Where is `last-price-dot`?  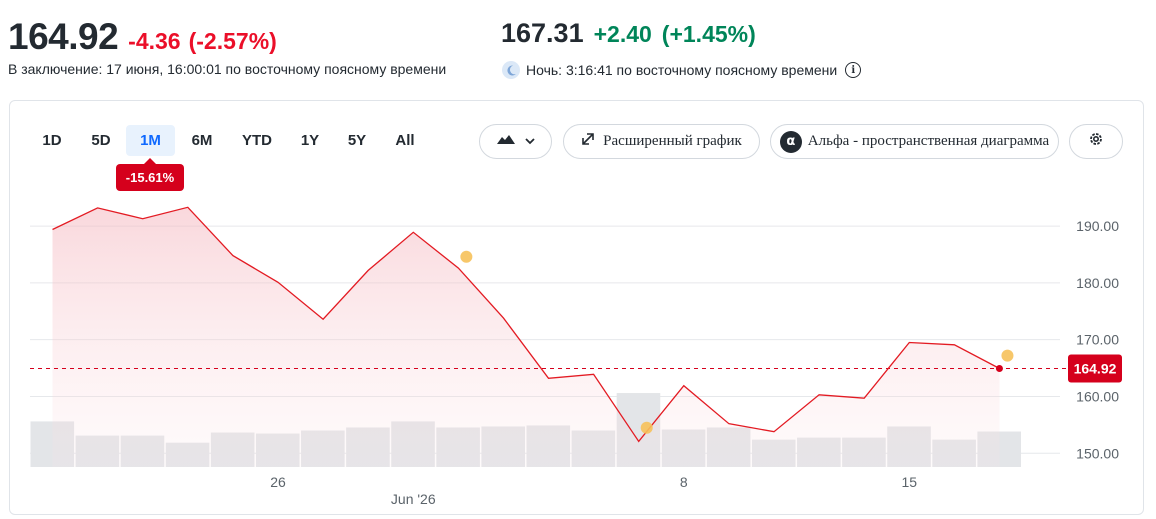
last-price-dot is located at coordinates (999, 369).